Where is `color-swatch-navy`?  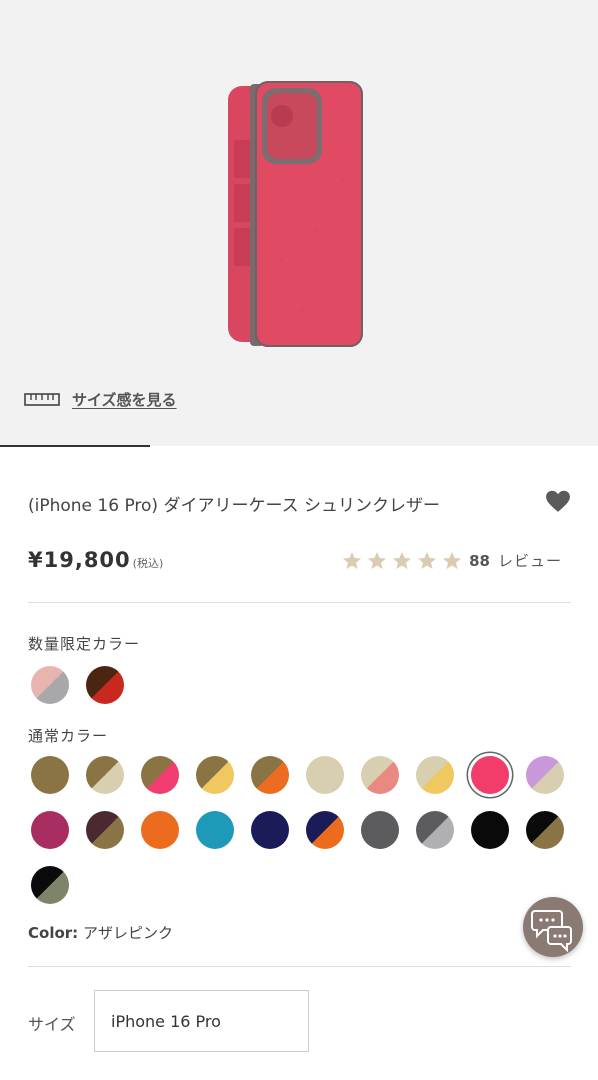
color-swatch-navy is located at coordinates (270, 830).